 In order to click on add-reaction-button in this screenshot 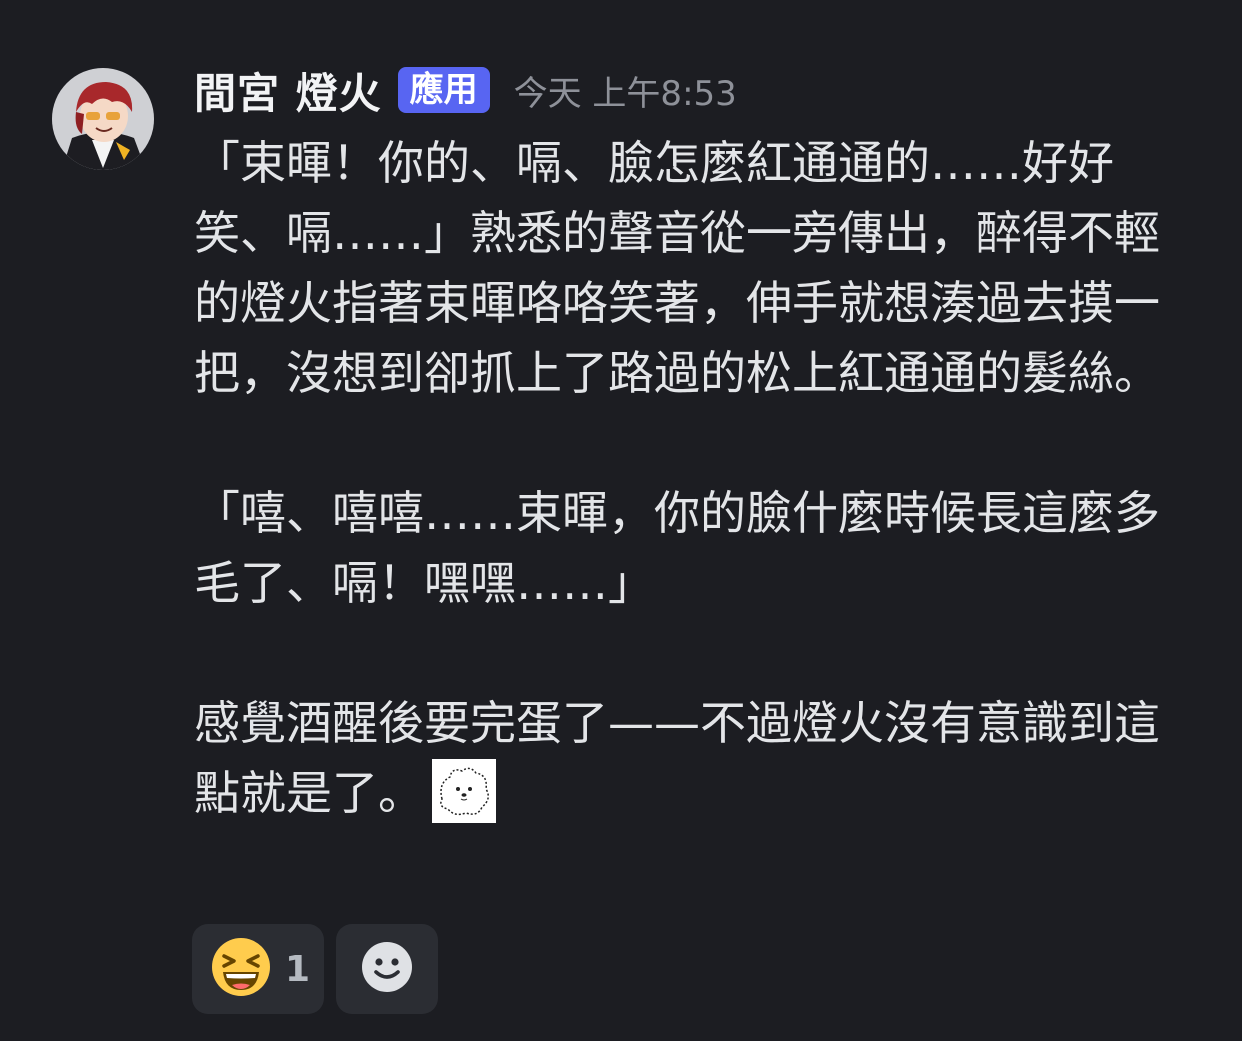, I will do `click(387, 969)`.